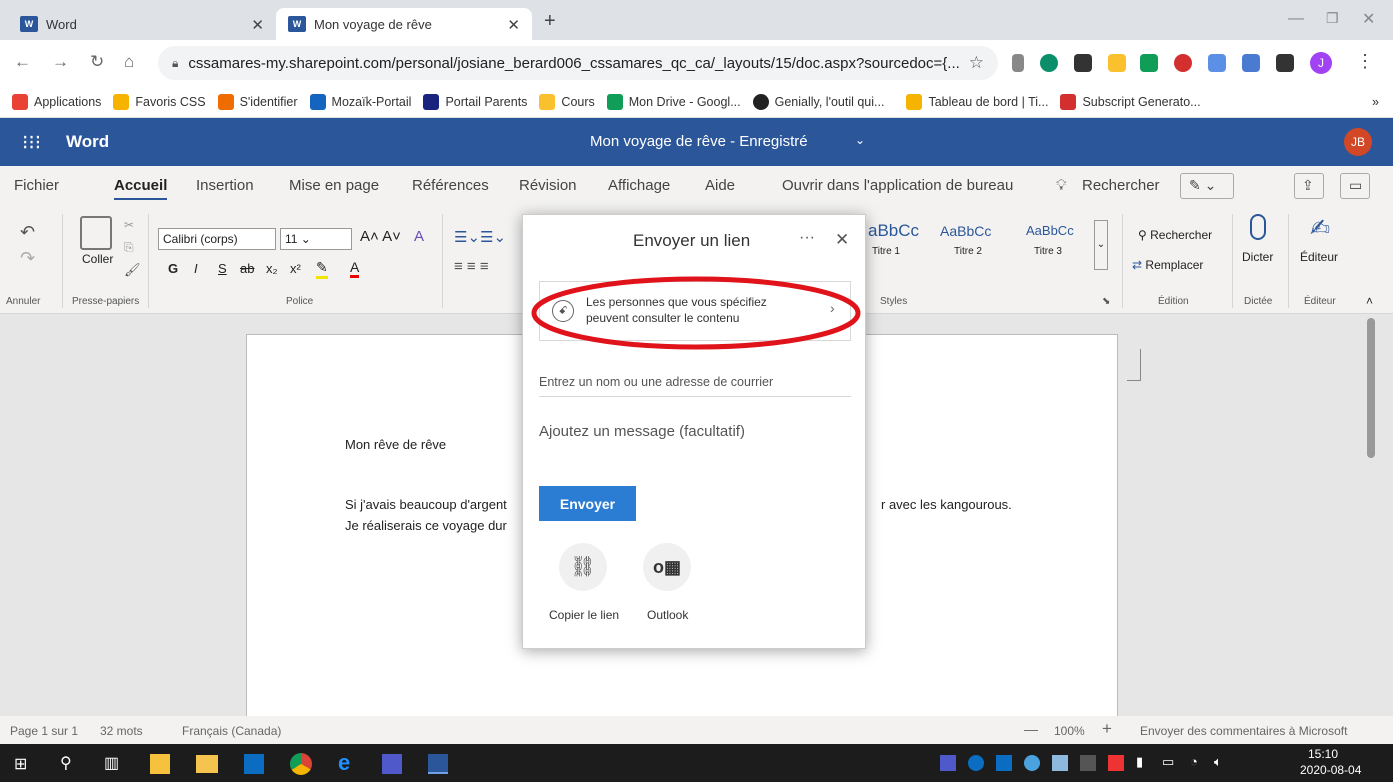 This screenshot has height=782, width=1393. Describe the element at coordinates (141, 188) in the screenshot. I see `tab-accueil: Accueil` at that location.